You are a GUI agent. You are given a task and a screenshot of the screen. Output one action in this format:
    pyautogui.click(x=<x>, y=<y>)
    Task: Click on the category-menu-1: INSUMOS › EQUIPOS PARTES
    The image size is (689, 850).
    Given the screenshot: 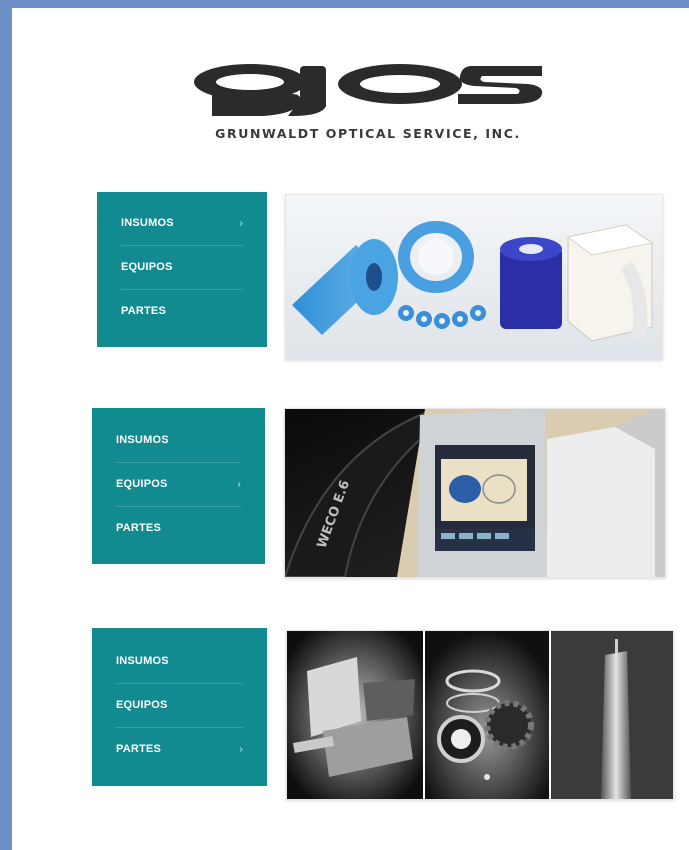 What is the action you would take?
    pyautogui.click(x=182, y=269)
    